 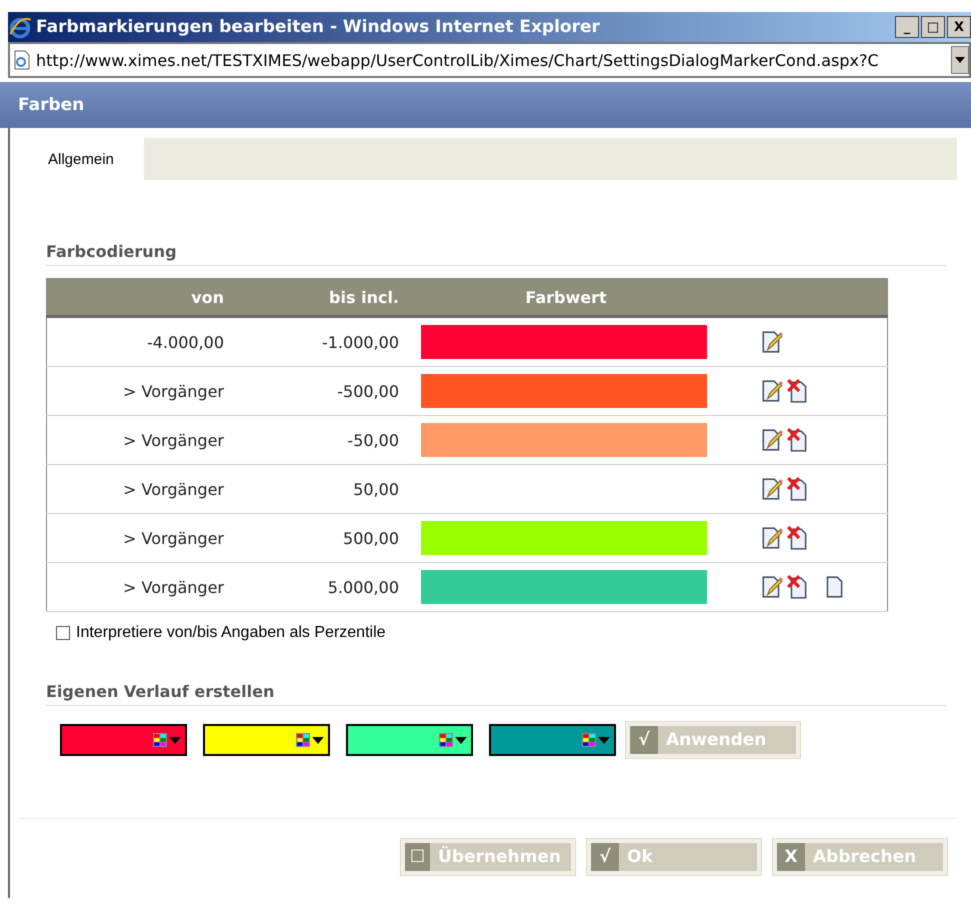 I want to click on checkbox-label: Interpretiere von/bis Angaben als Perzentile, so click(x=231, y=633).